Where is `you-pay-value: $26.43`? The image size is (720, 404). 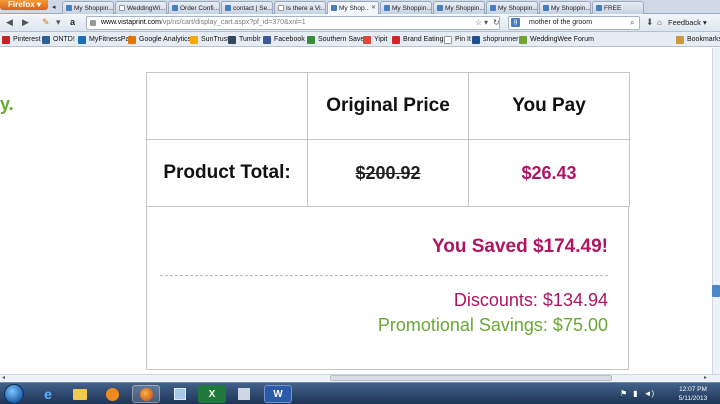
you-pay-value: $26.43 is located at coordinates (549, 173).